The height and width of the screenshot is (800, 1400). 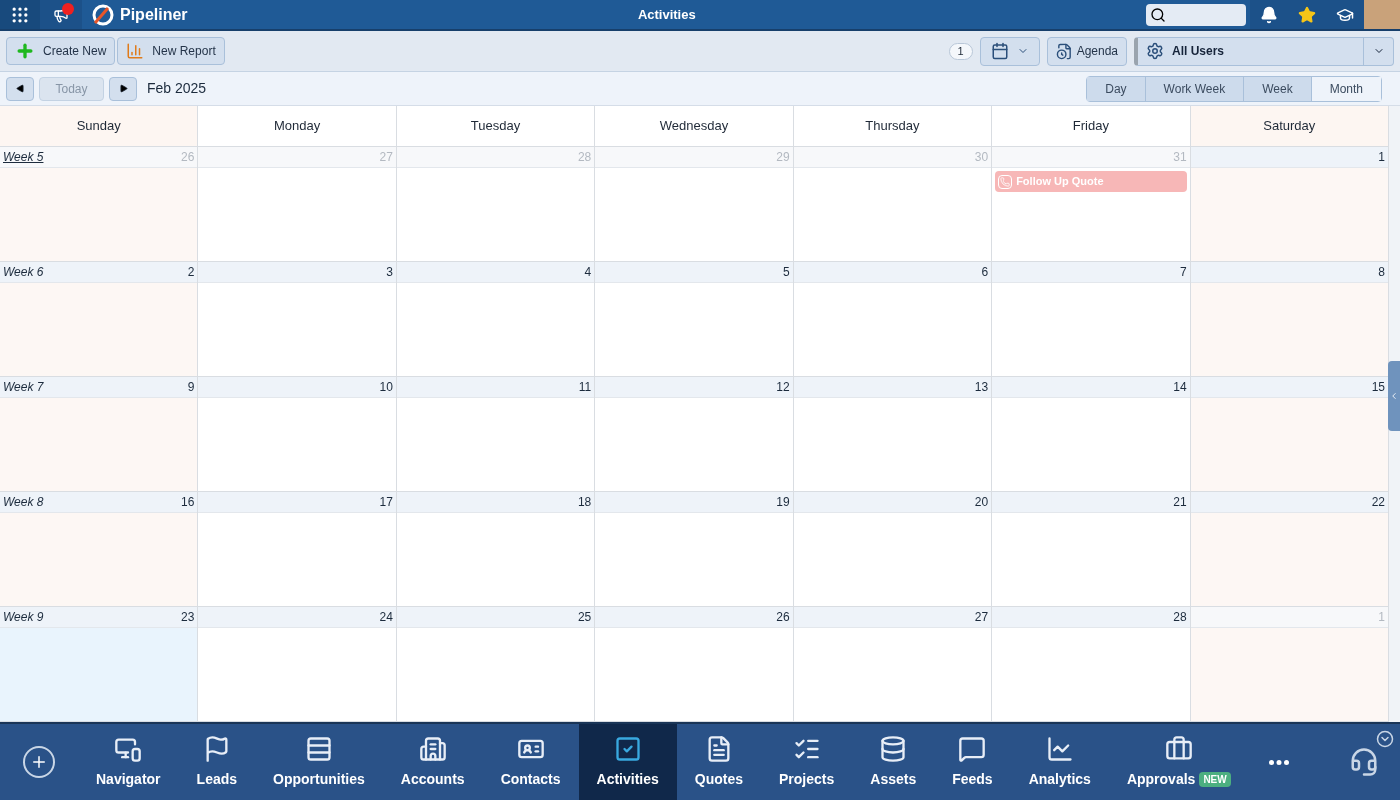 What do you see at coordinates (981, 387) in the screenshot?
I see `date-number: 13` at bounding box center [981, 387].